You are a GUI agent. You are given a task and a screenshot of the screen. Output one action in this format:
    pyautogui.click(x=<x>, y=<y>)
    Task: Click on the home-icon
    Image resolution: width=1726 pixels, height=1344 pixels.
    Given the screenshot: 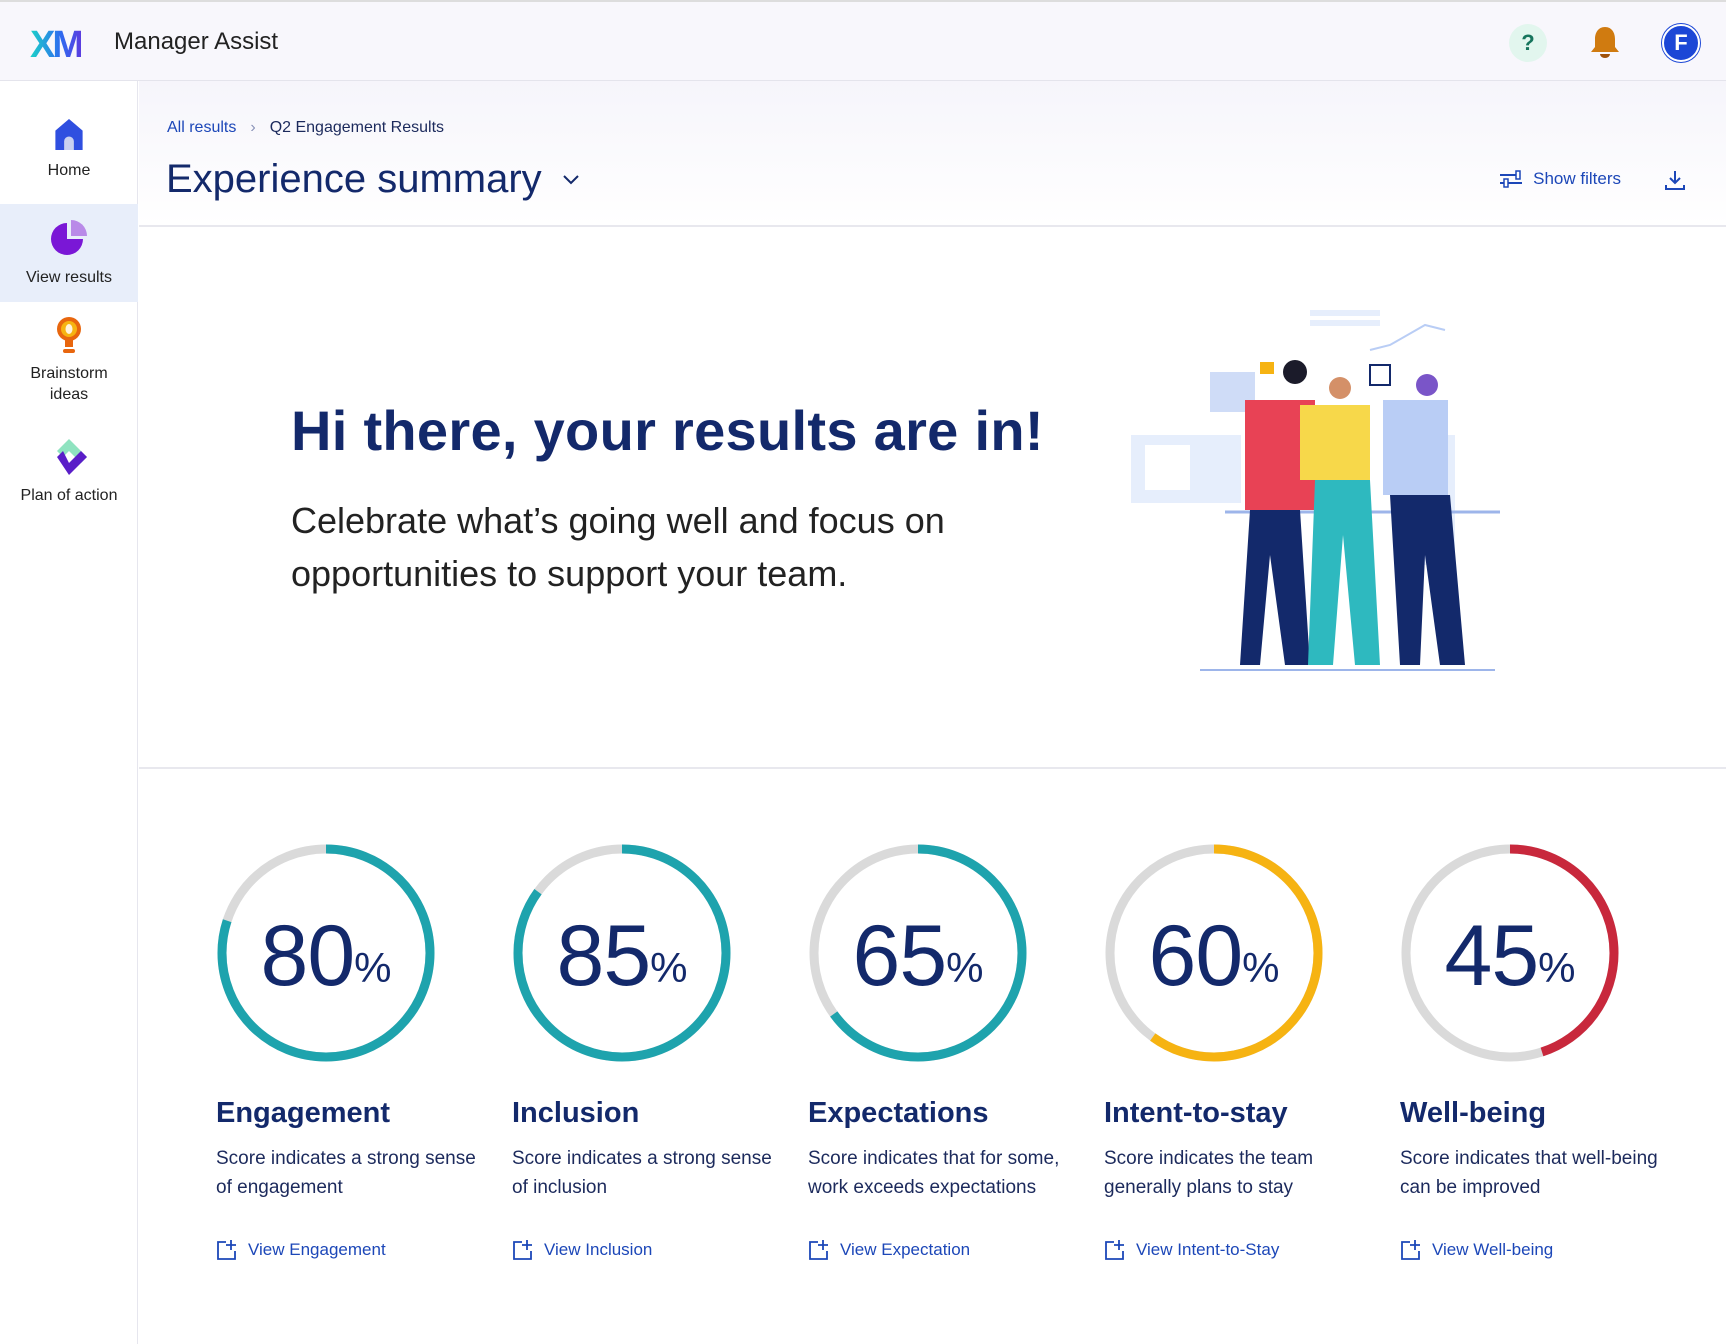 What is the action you would take?
    pyautogui.click(x=69, y=134)
    